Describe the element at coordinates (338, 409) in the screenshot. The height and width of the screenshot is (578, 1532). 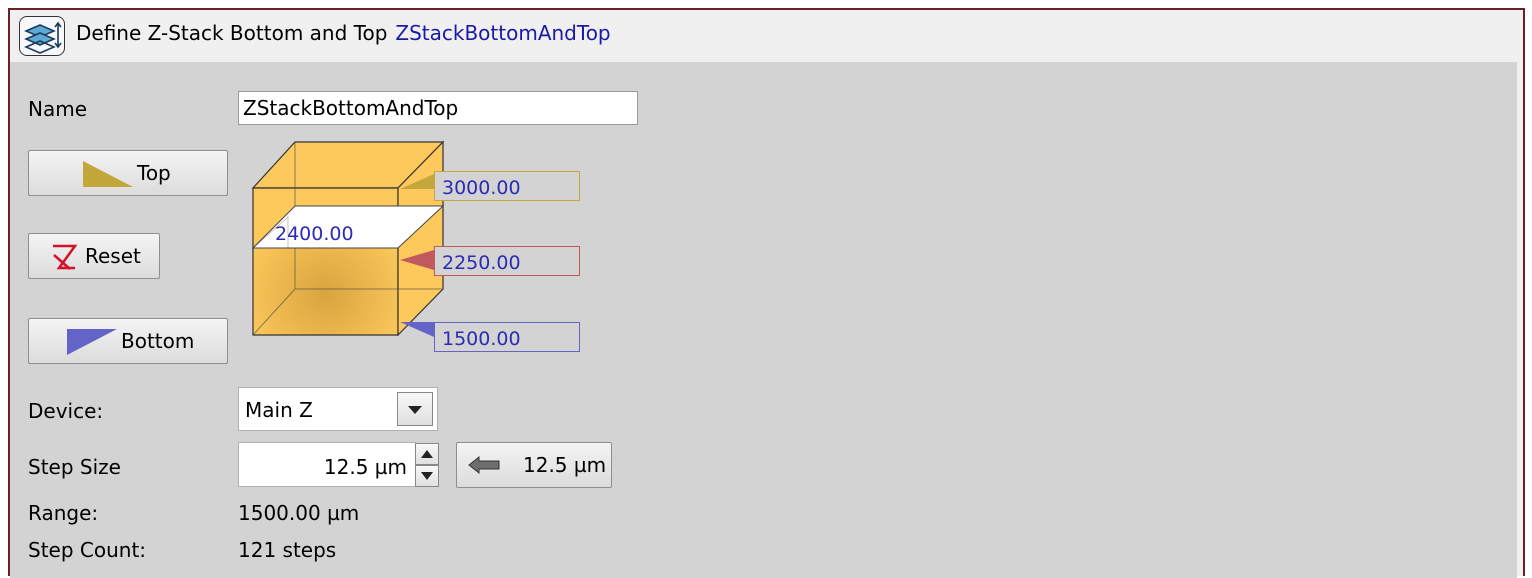
I see `device-select: Main Z` at that location.